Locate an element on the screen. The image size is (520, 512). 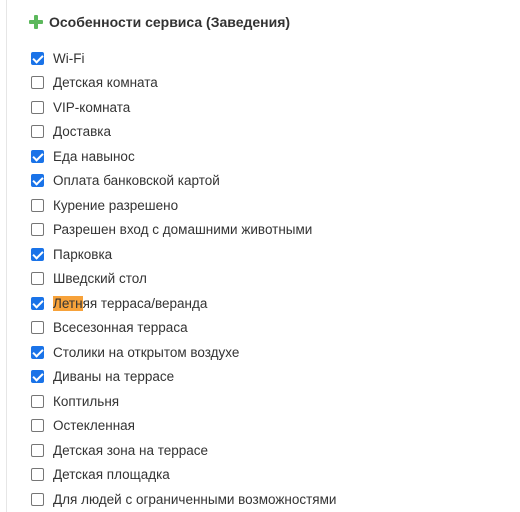
feature-item: Детская площадка is located at coordinates (183, 475).